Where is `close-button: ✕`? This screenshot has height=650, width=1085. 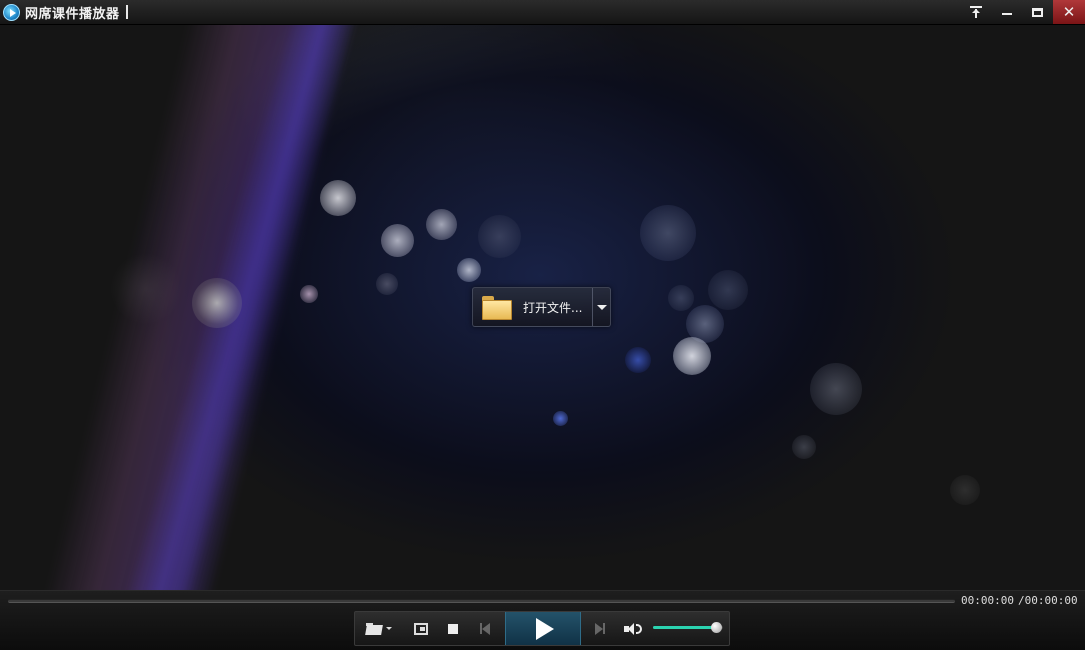 close-button: ✕ is located at coordinates (1069, 12).